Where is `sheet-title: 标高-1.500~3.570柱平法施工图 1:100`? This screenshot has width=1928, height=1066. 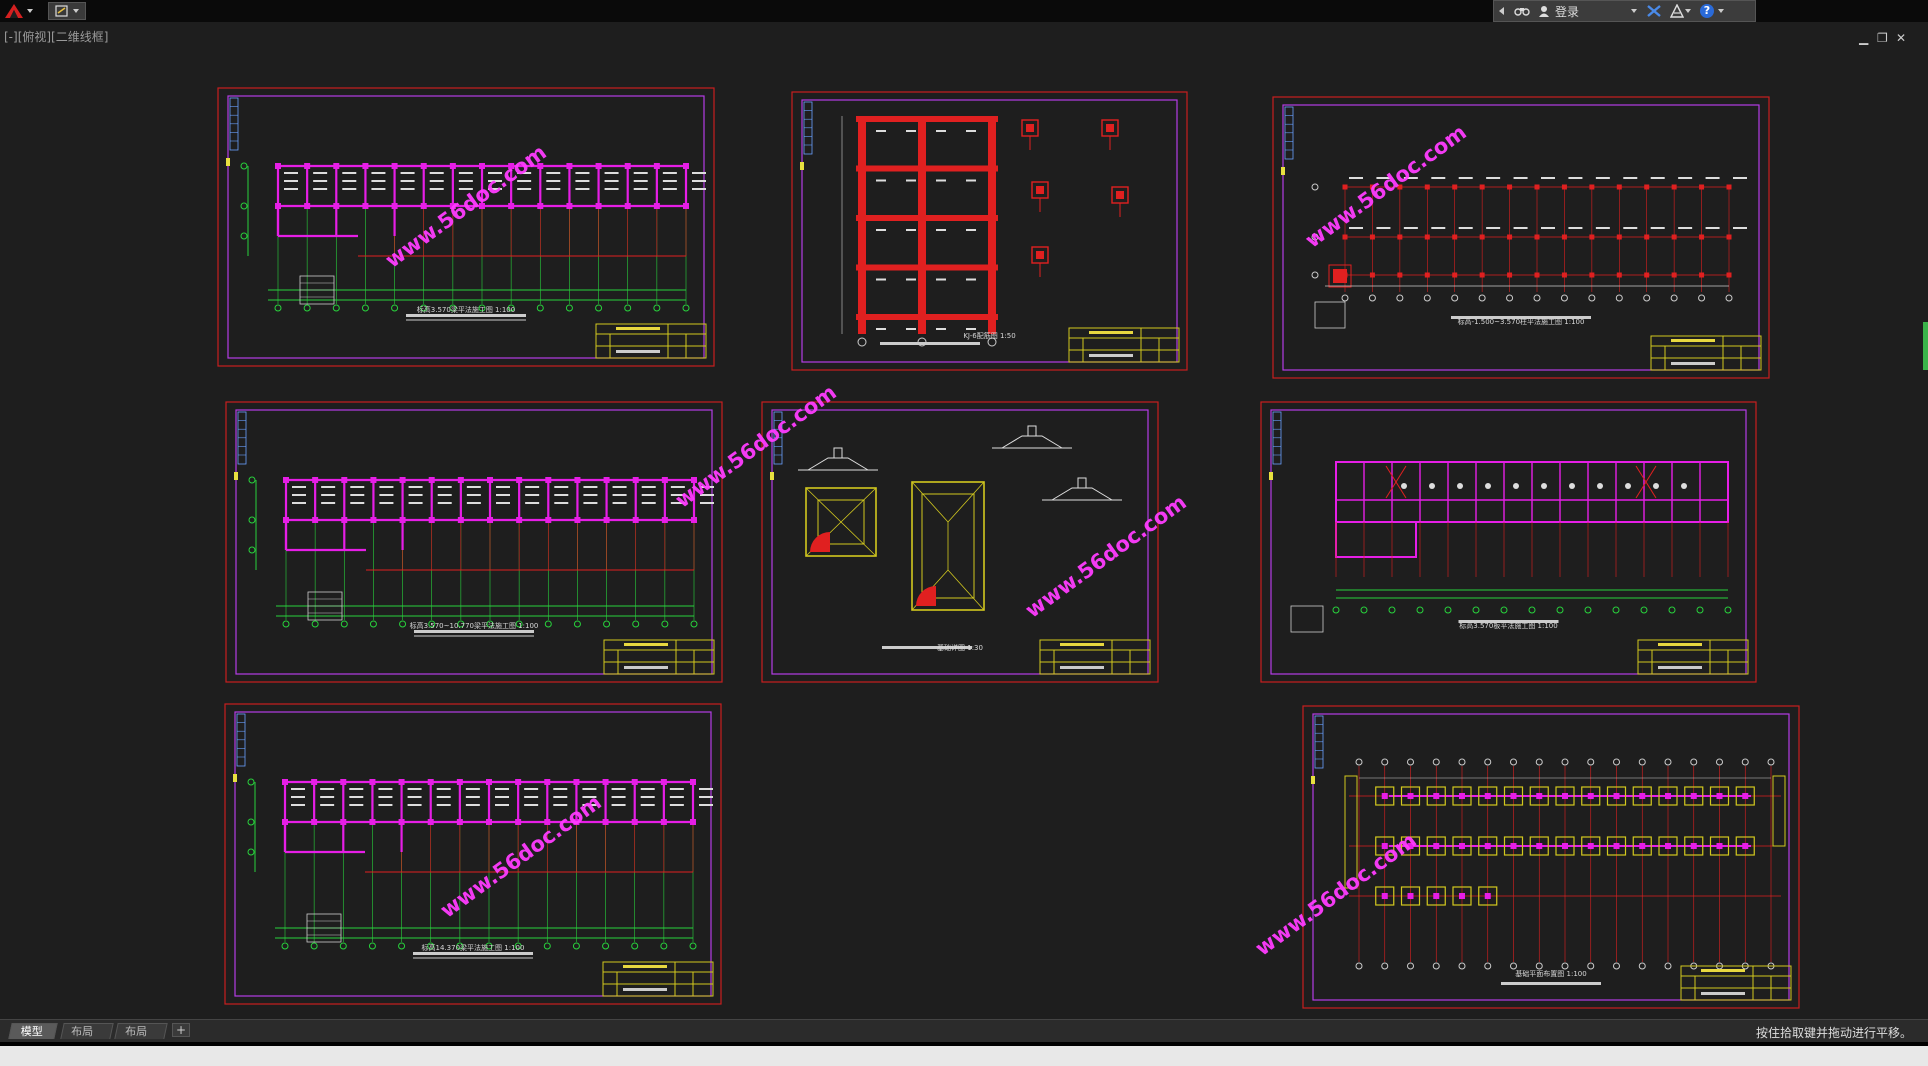
sheet-title: 标高-1.500~3.570柱平法施工图 1:100 is located at coordinates (1521, 321).